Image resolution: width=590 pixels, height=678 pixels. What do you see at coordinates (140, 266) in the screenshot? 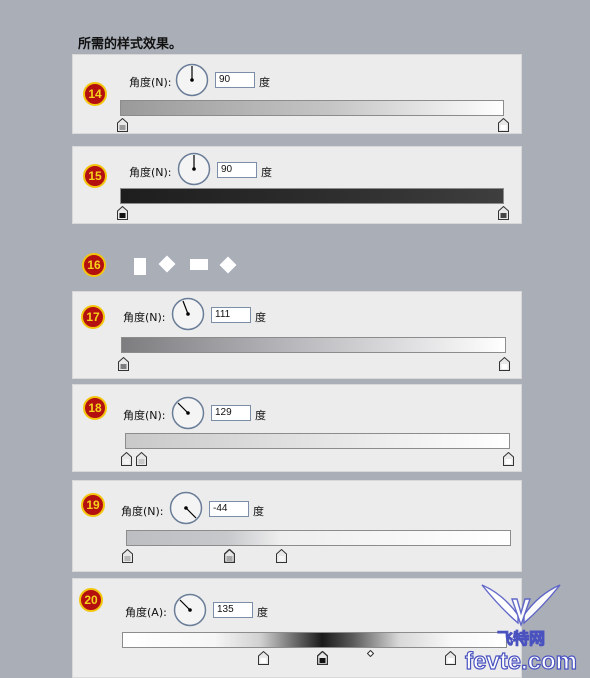
I see `white-rectangle-vertical` at bounding box center [140, 266].